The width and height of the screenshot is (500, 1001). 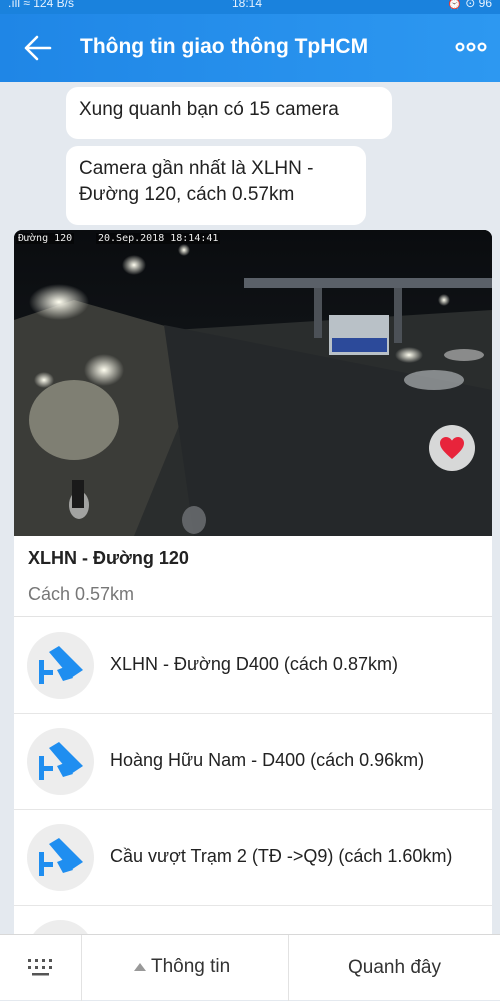 I want to click on network-status: .ıll ≈ 124 B/s, so click(x=41, y=5).